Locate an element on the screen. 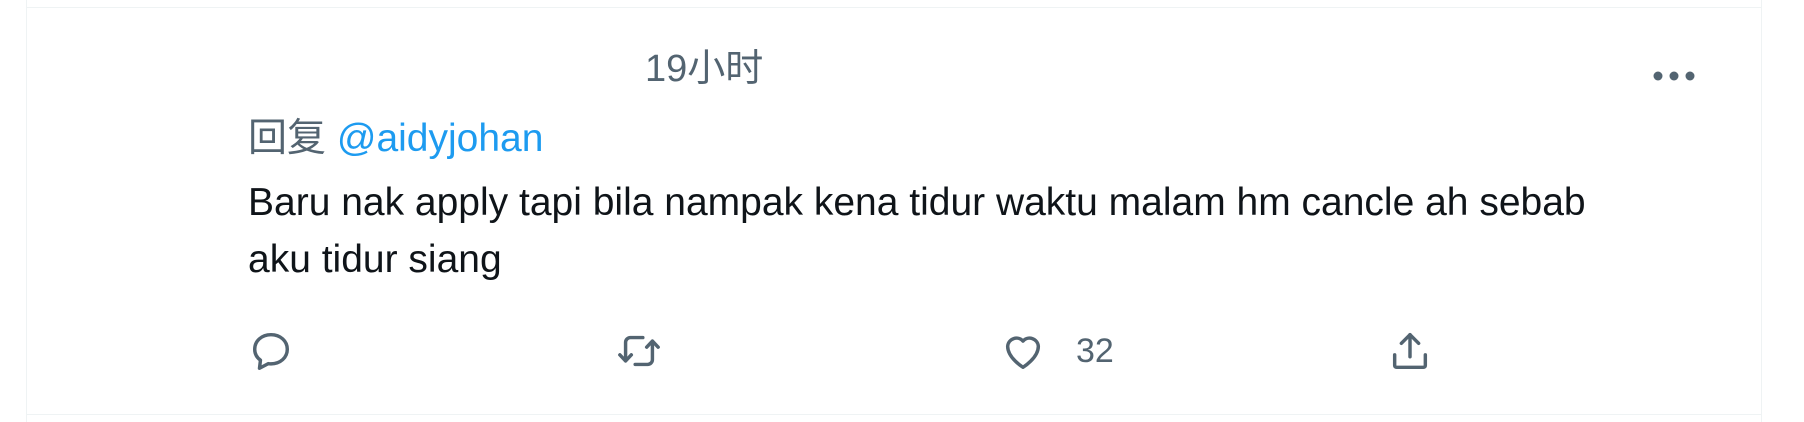 This screenshot has width=1804, height=422. replying-to: 回复 @aidyjohan is located at coordinates (395, 139).